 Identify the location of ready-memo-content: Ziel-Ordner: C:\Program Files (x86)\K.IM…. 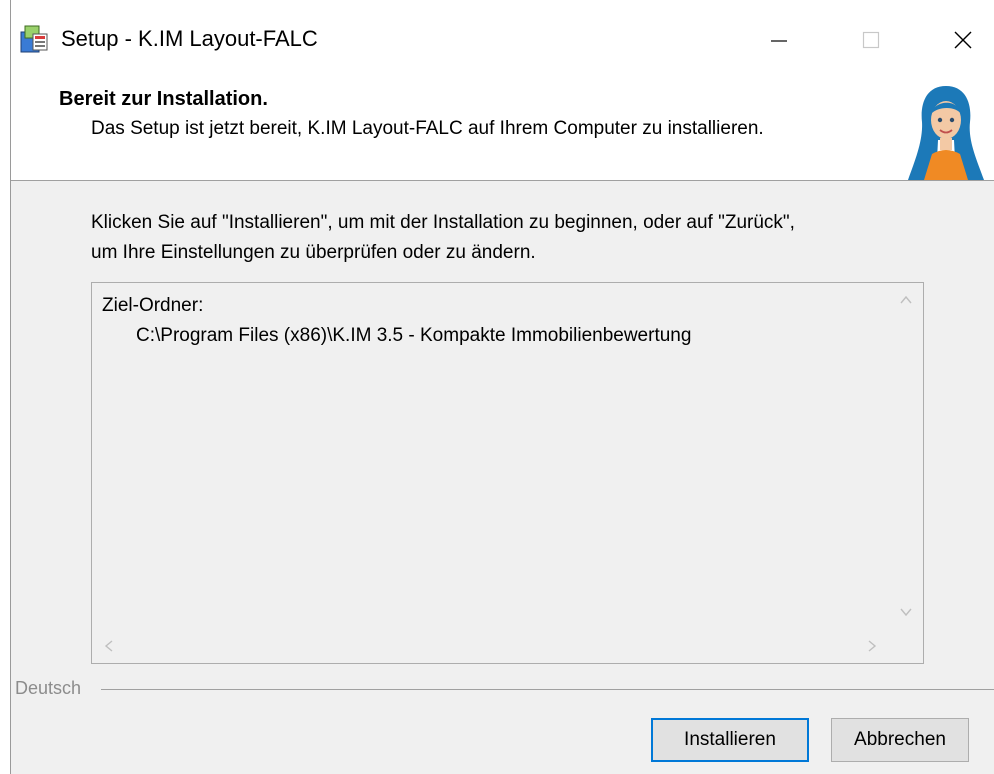
(396, 321).